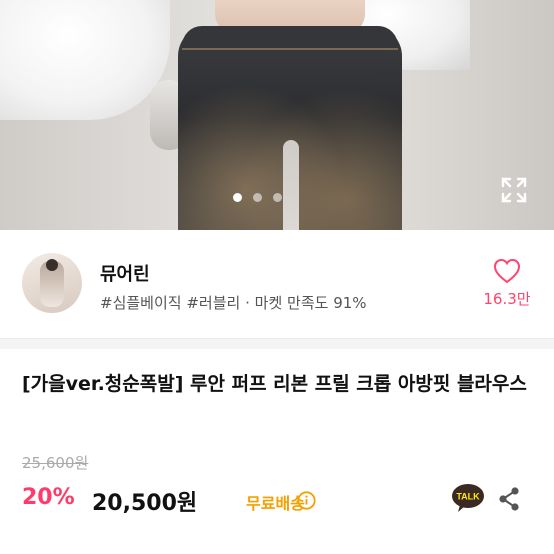  What do you see at coordinates (277, 343) in the screenshot?
I see `section-divider` at bounding box center [277, 343].